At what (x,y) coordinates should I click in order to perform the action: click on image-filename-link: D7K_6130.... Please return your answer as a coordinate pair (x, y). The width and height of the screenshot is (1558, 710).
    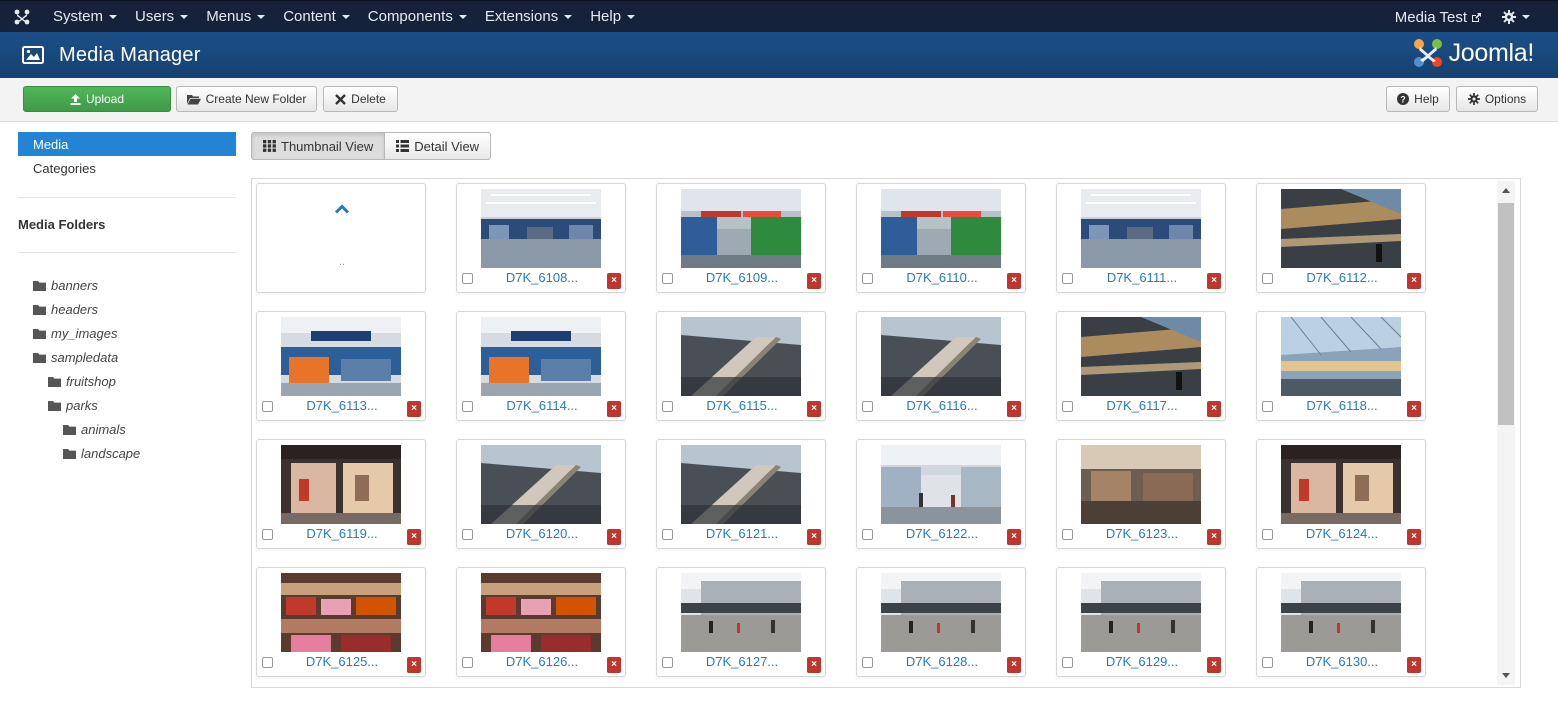
    Looking at the image, I should click on (1342, 661).